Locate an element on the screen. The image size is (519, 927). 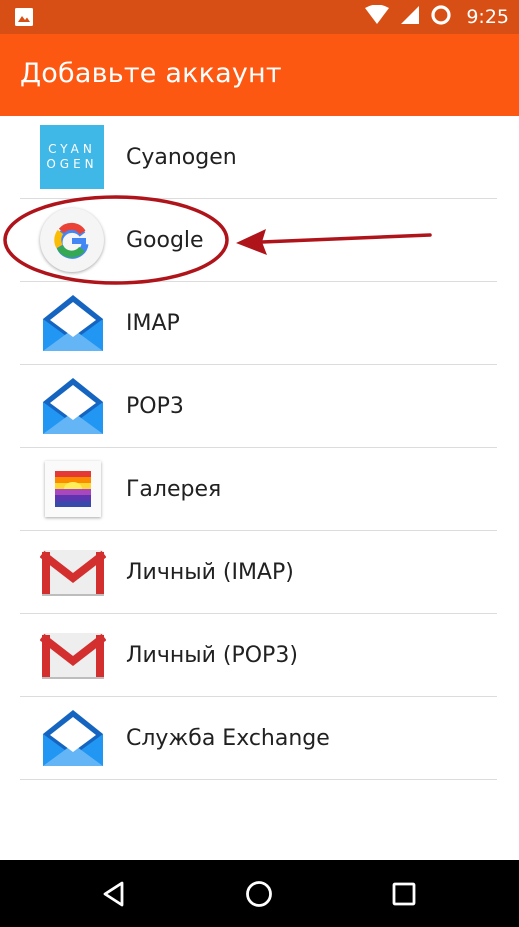
account-label: Служба Exchange is located at coordinates (228, 738).